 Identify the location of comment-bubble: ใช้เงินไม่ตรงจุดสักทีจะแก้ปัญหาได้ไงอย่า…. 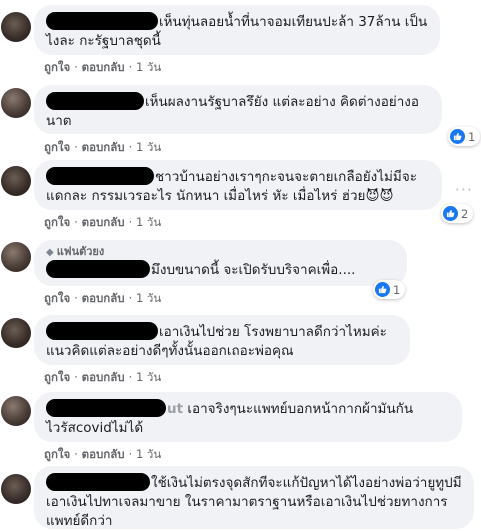
(254, 497).